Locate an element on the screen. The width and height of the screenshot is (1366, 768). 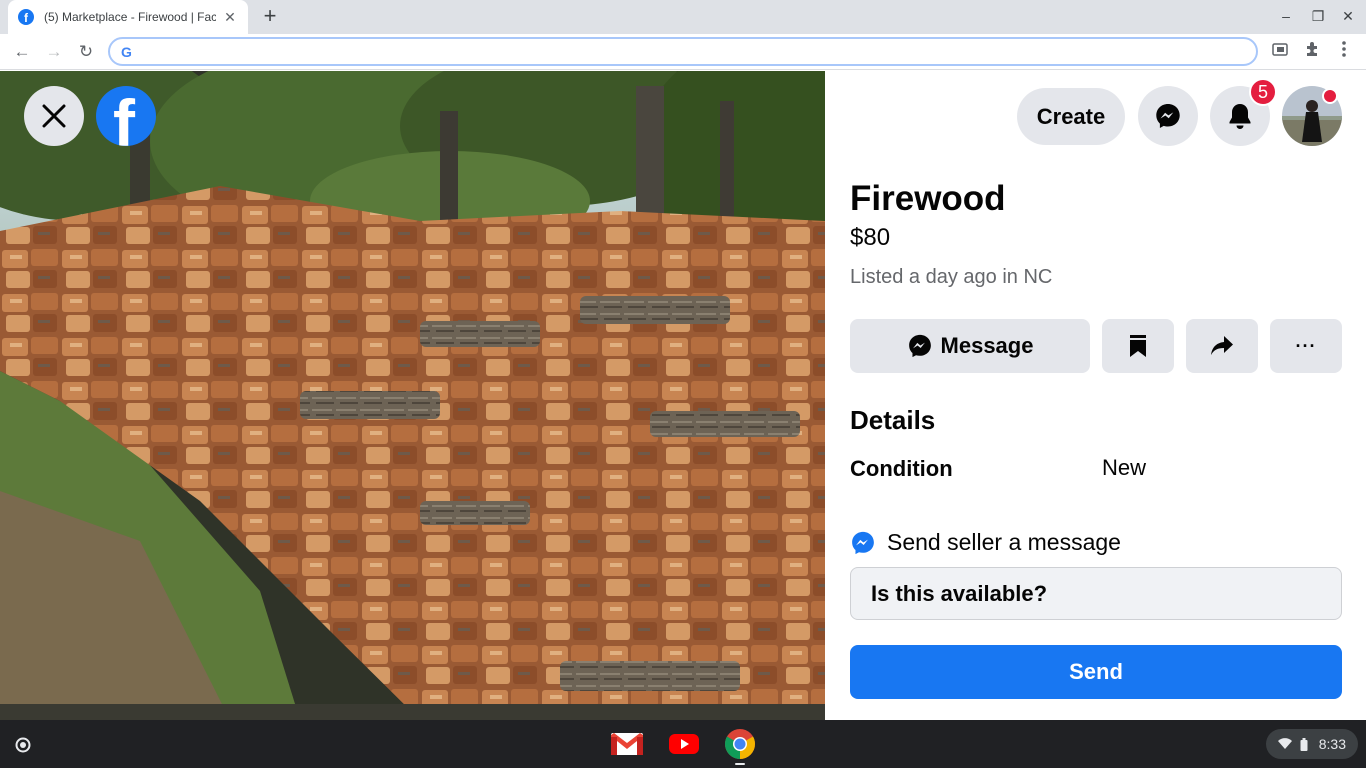
send-button: Send is located at coordinates (1096, 672).